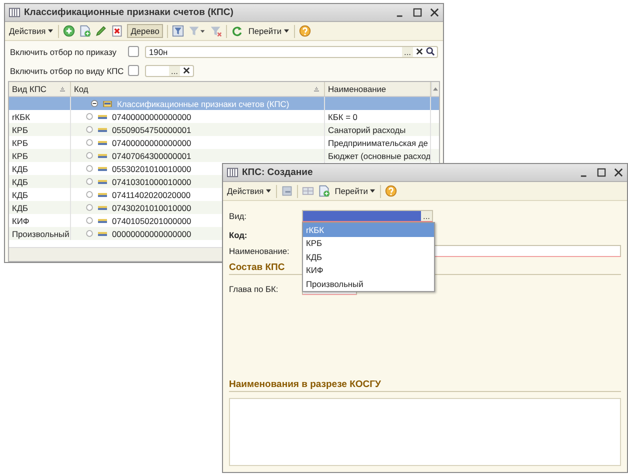 The height and width of the screenshot is (474, 628). Describe the element at coordinates (378, 129) in the screenshot. I see `table-cell: Санаторий расходы` at that location.